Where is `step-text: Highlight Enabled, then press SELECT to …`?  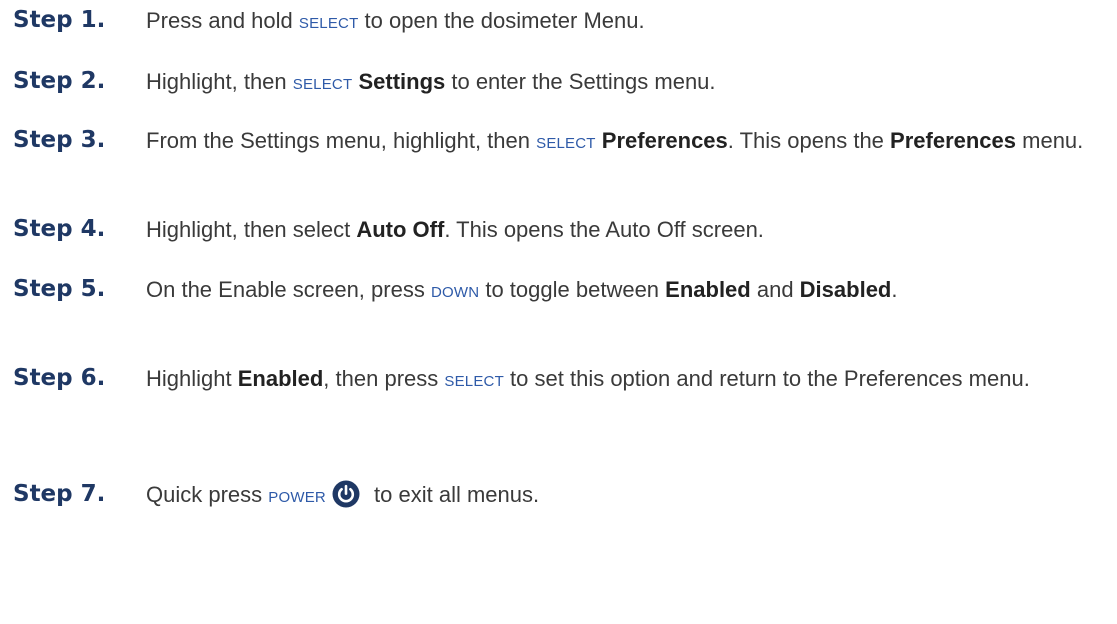 step-text: Highlight Enabled, then press SELECT to … is located at coordinates (627, 379).